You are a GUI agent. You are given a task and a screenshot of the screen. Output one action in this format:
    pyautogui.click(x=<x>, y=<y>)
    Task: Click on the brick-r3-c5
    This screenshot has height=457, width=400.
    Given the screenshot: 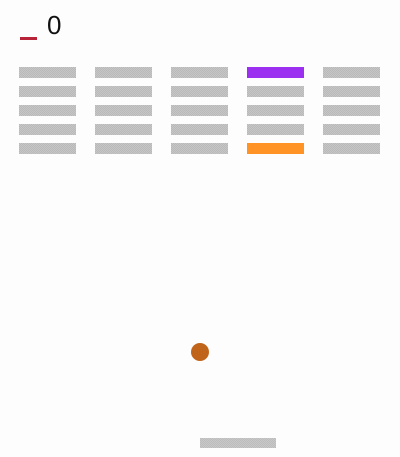 What is the action you would take?
    pyautogui.click(x=351, y=110)
    